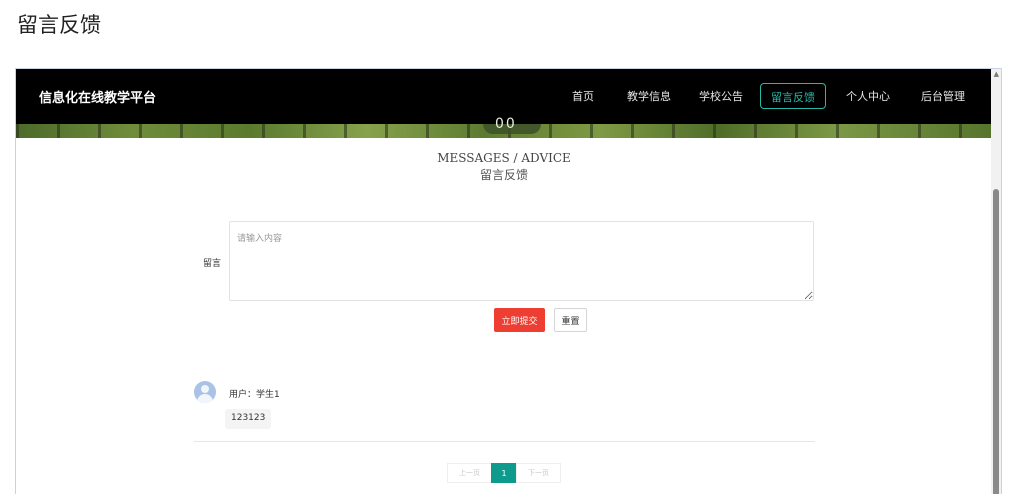 The image size is (1014, 494). I want to click on section-title-cn: 留言反馈, so click(503, 175).